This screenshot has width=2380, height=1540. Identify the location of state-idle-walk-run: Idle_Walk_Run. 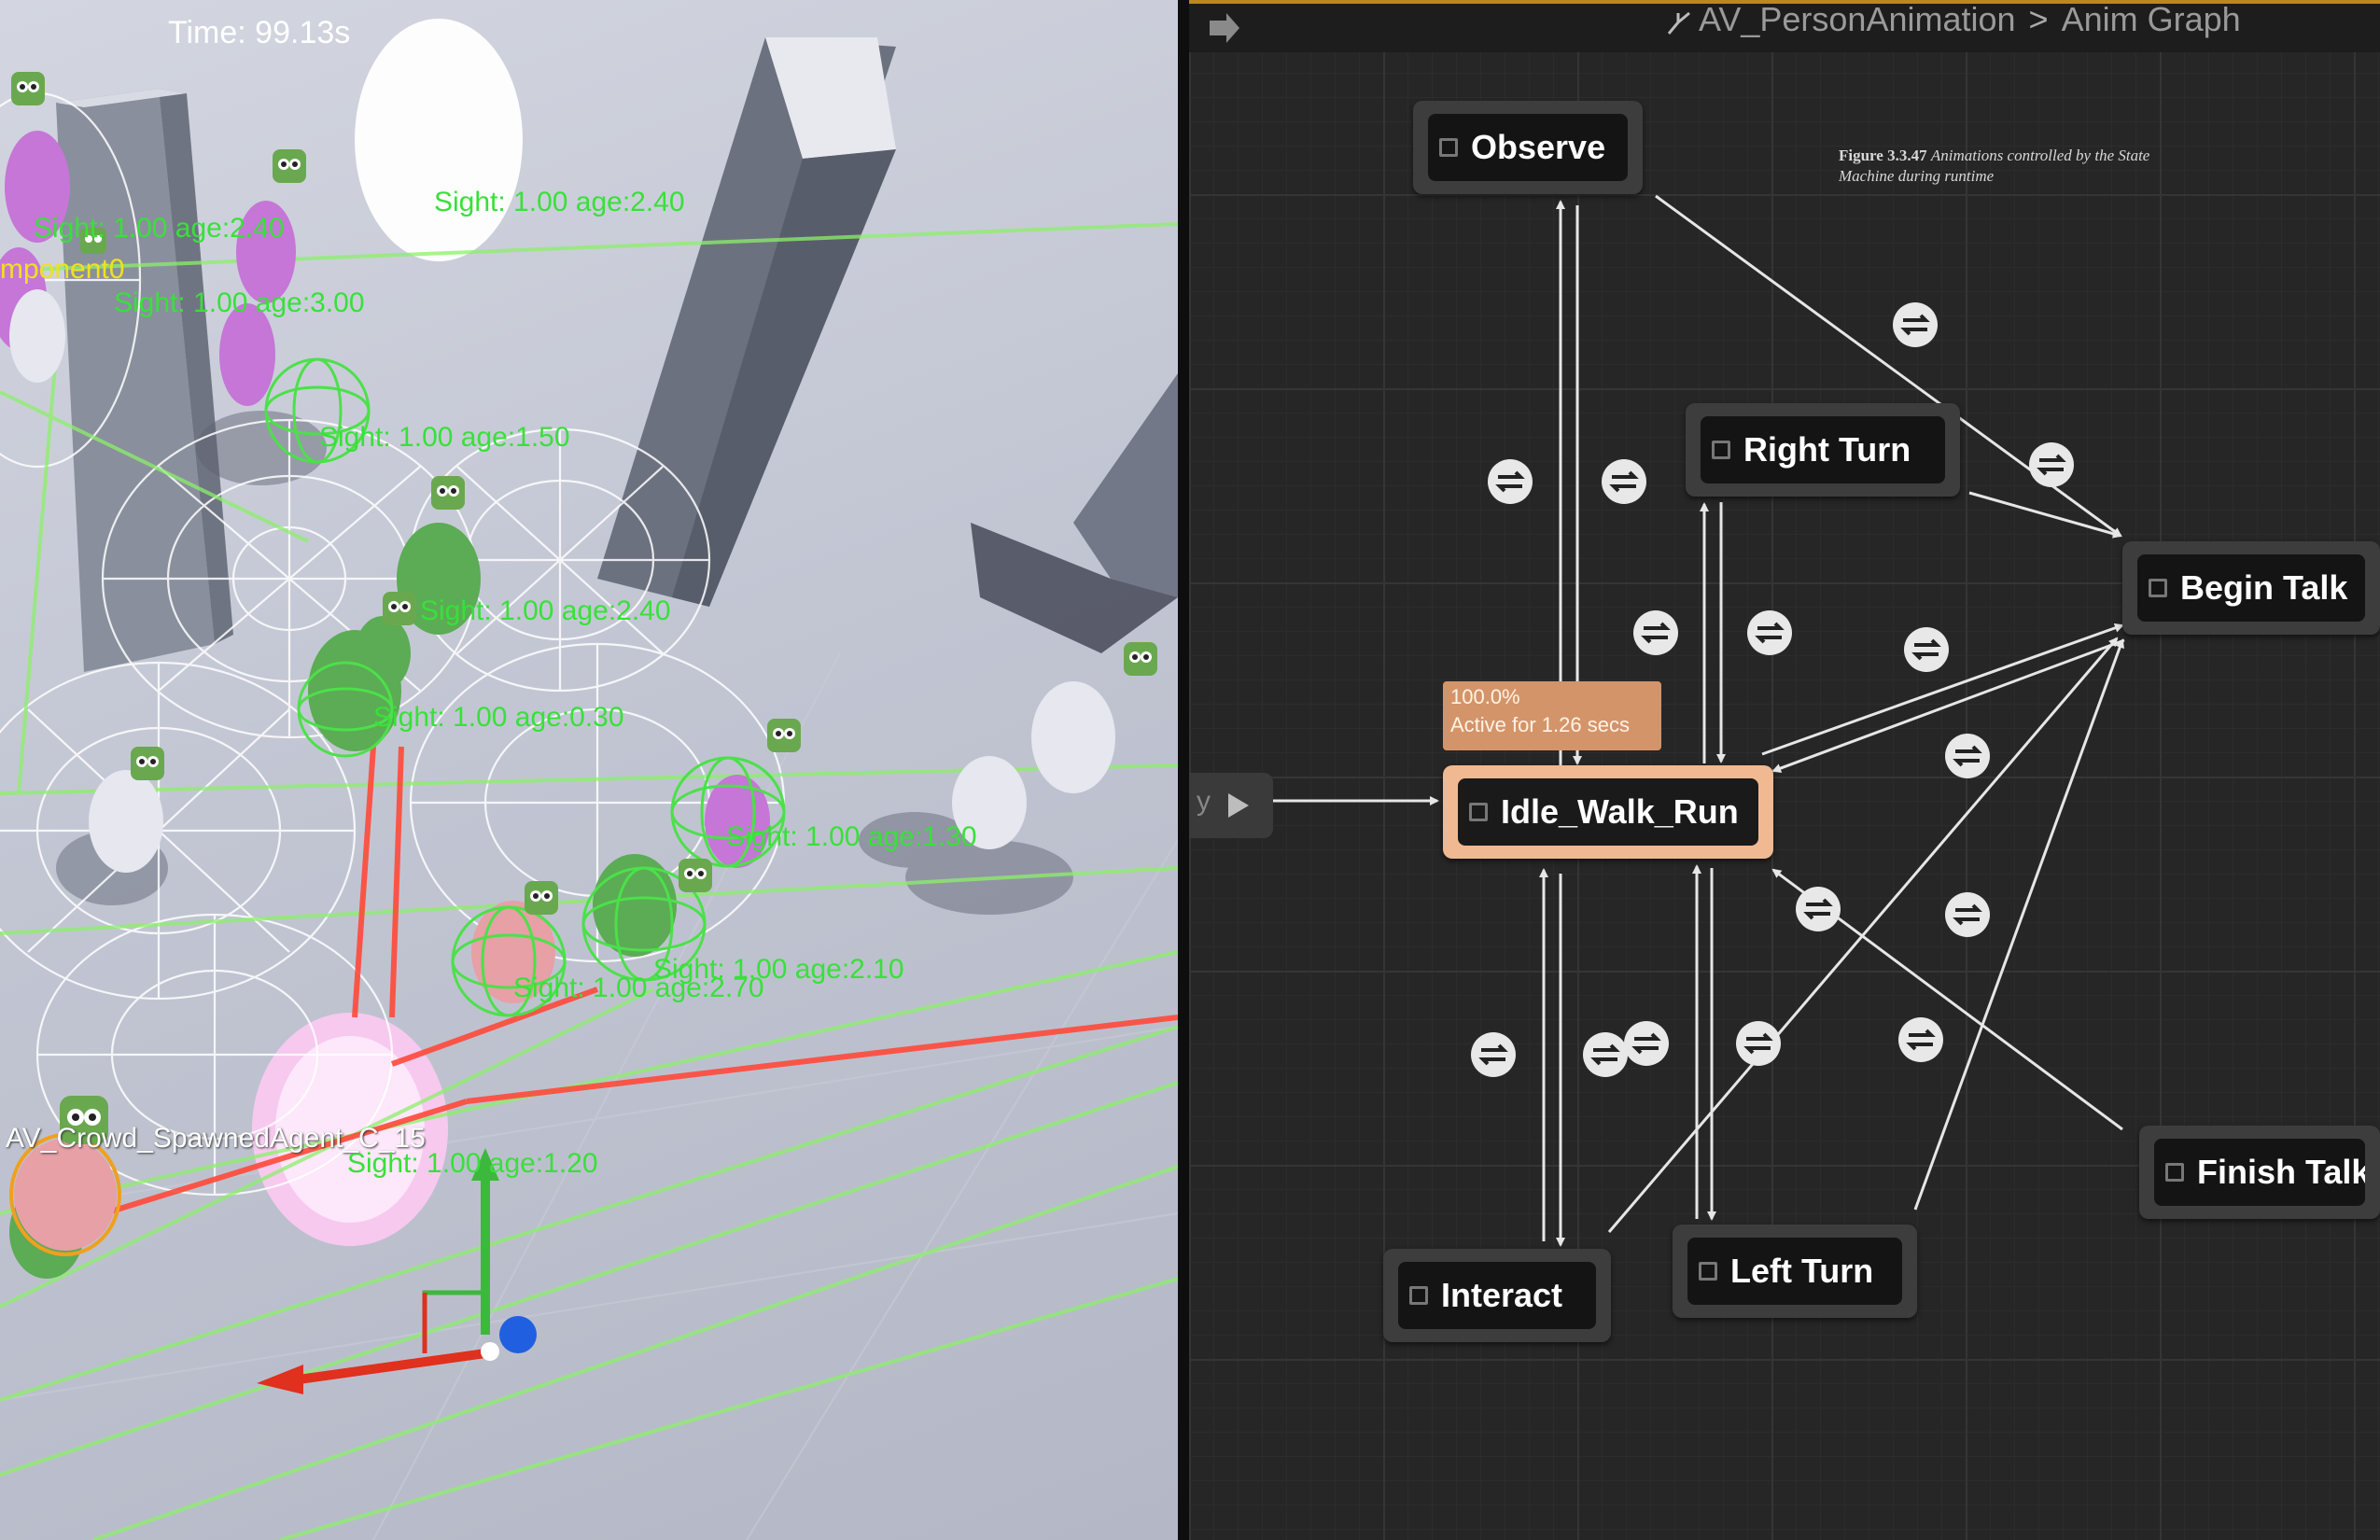
(1608, 812).